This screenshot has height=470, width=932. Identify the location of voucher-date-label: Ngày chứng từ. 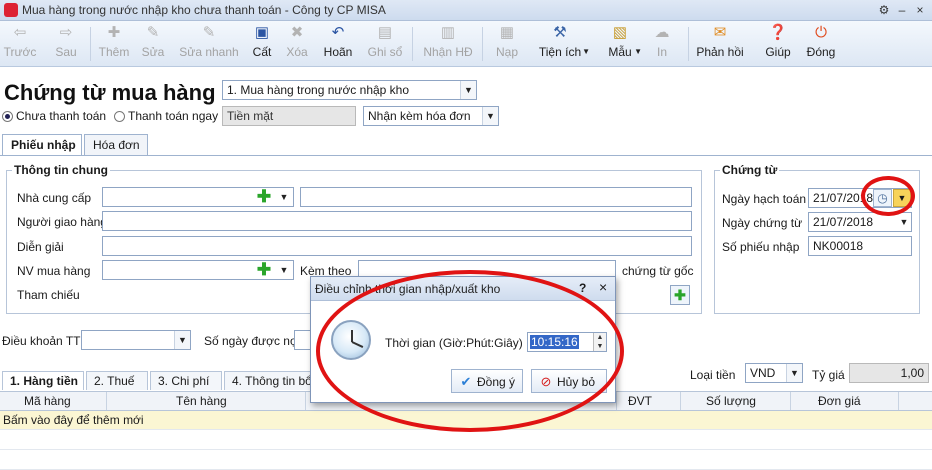
(762, 223).